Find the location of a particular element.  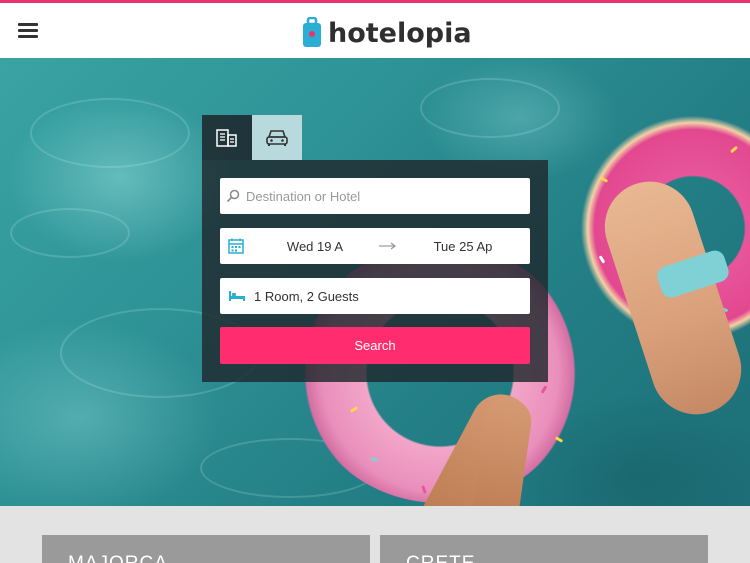

search-button: Search is located at coordinates (375, 345).